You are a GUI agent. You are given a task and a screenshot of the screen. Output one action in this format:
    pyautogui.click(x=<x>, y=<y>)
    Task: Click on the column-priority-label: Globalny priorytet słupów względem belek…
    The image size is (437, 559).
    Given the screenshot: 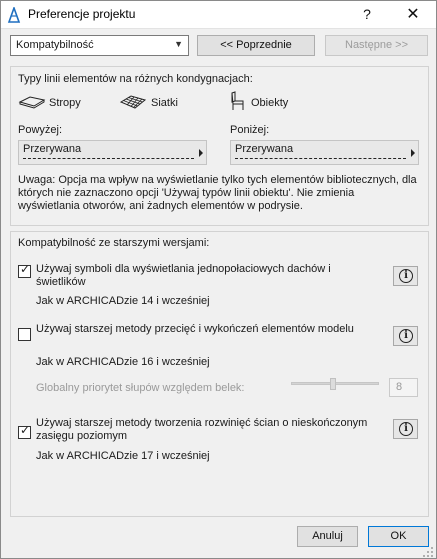 What is the action you would take?
    pyautogui.click(x=140, y=388)
    